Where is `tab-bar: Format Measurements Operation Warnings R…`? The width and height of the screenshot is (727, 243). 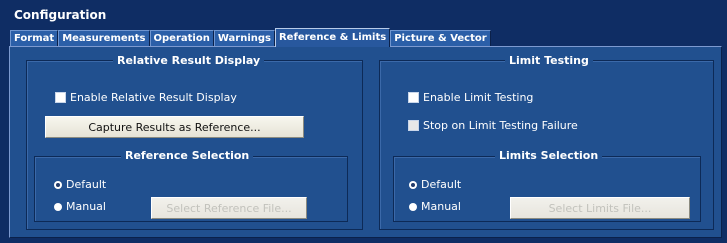 tab-bar: Format Measurements Operation Warnings R… is located at coordinates (250, 37).